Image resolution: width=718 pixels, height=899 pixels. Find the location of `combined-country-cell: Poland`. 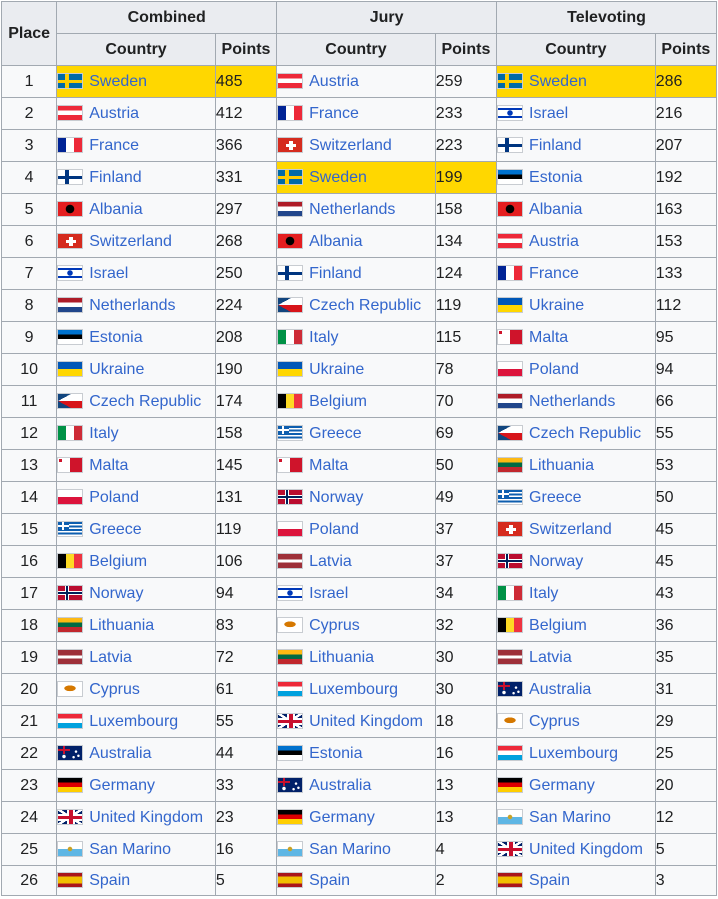

combined-country-cell: Poland is located at coordinates (136, 497).